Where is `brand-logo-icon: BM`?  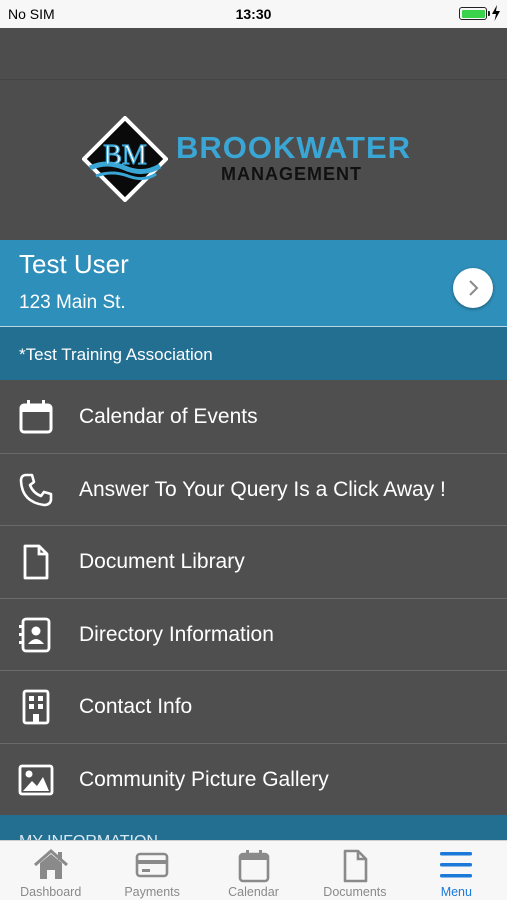
brand-logo-icon: BM is located at coordinates (125, 159).